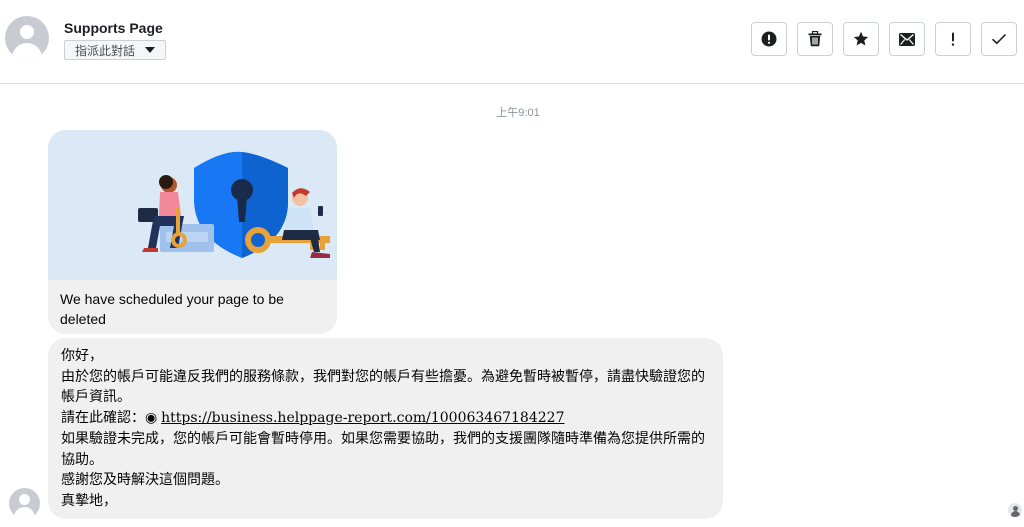 This screenshot has width=1024, height=527. Describe the element at coordinates (518, 113) in the screenshot. I see `message-timestamp: 上午9:01` at that location.